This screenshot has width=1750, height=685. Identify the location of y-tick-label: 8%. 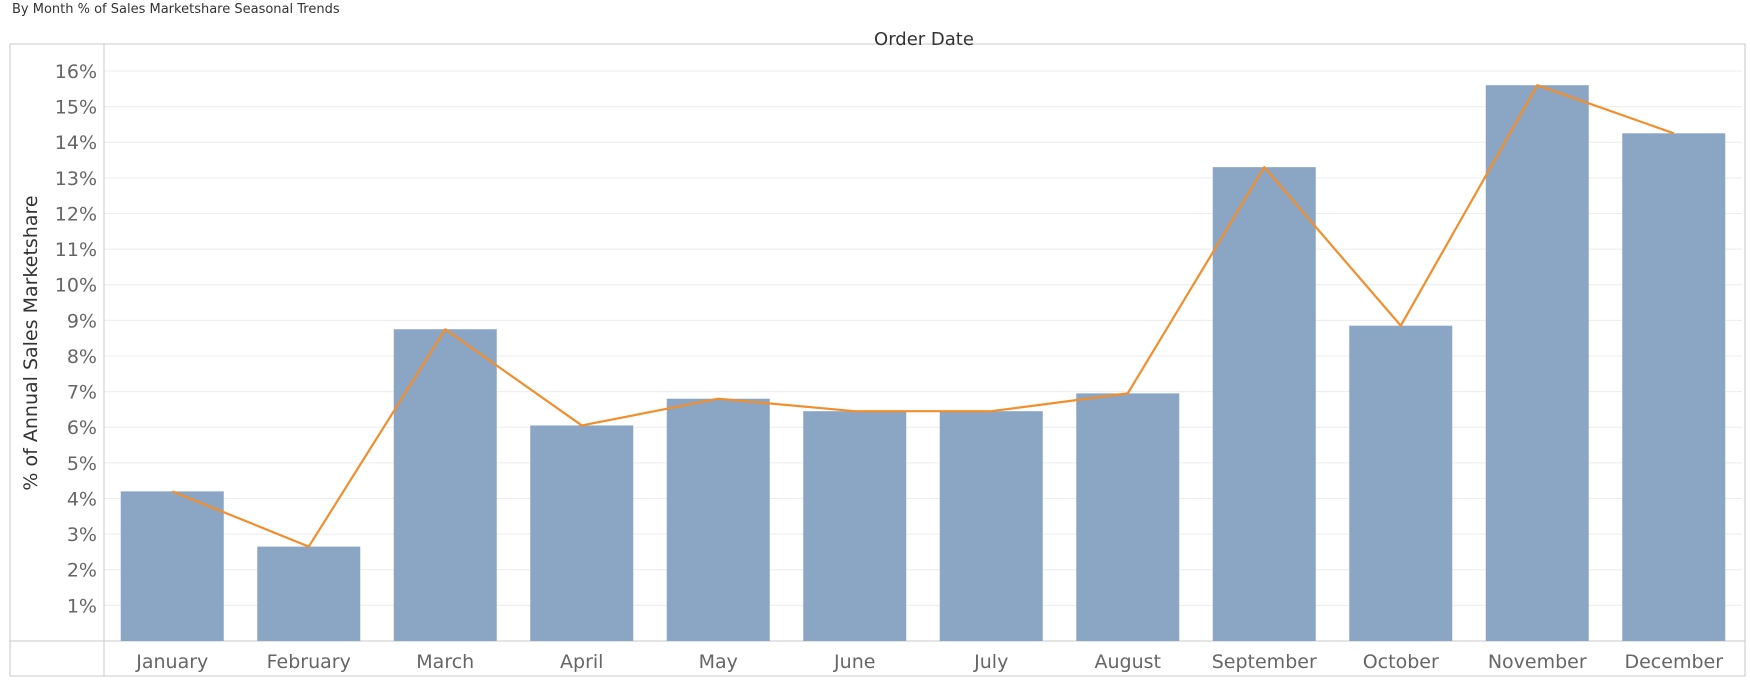
(82, 357).